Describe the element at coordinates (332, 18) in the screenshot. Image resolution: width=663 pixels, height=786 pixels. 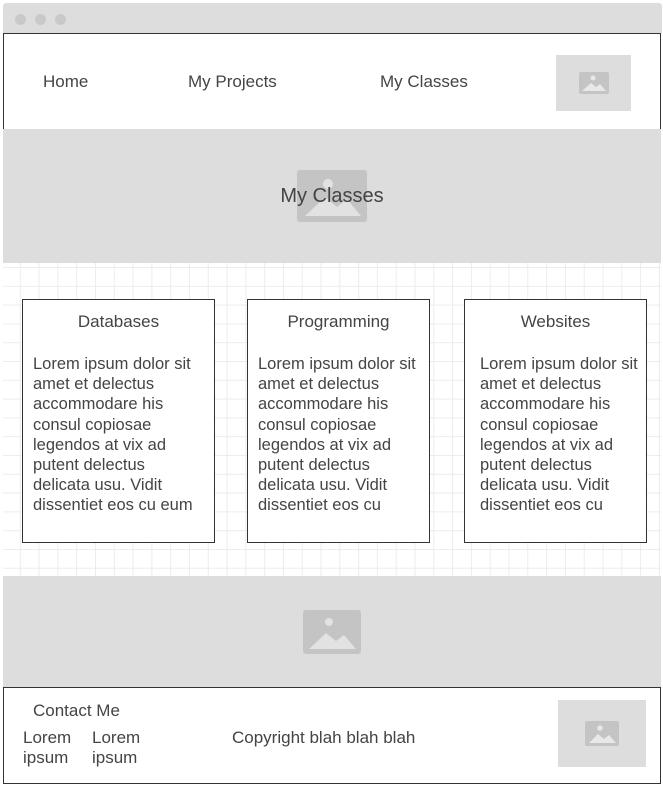
I see `window-titlebar` at that location.